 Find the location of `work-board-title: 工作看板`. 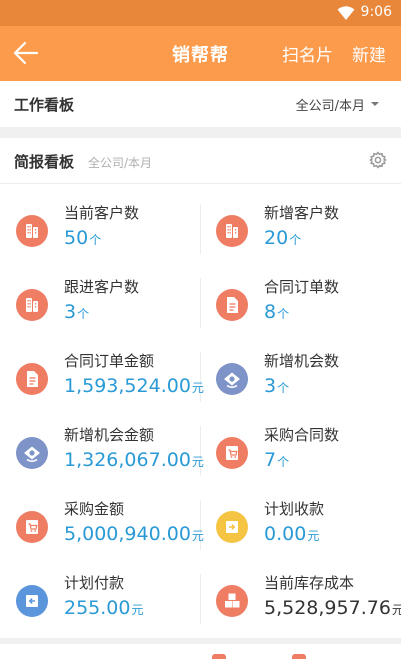

work-board-title: 工作看板 is located at coordinates (44, 105).